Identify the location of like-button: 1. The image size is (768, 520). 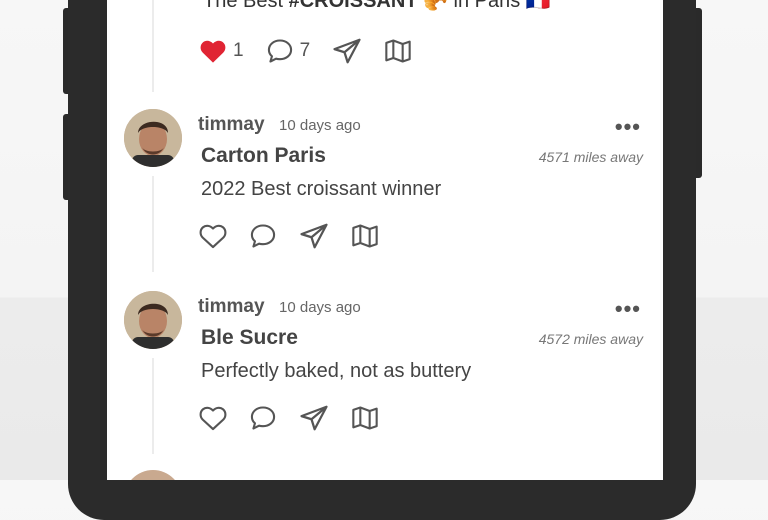
(221, 51).